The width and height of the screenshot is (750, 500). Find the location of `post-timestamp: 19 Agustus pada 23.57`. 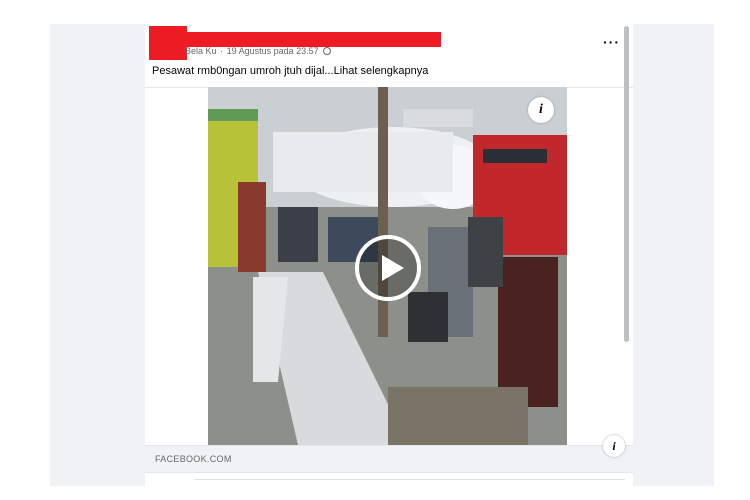

post-timestamp: 19 Agustus pada 23.57 is located at coordinates (273, 51).